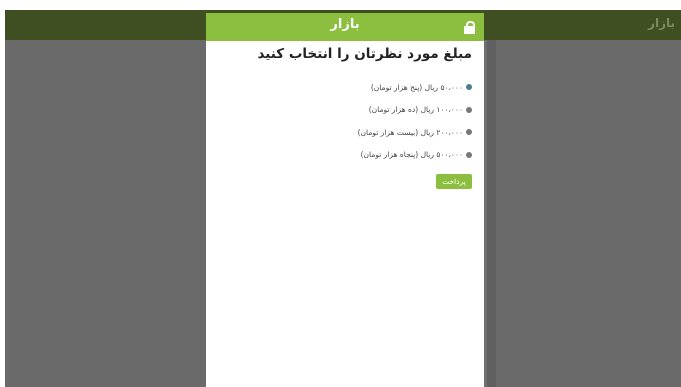 The image size is (681, 387). Describe the element at coordinates (410, 132) in the screenshot. I see `amount-option-label: ۲۰۰،۰۰۰ ریال (بیست هزار تومان)` at that location.